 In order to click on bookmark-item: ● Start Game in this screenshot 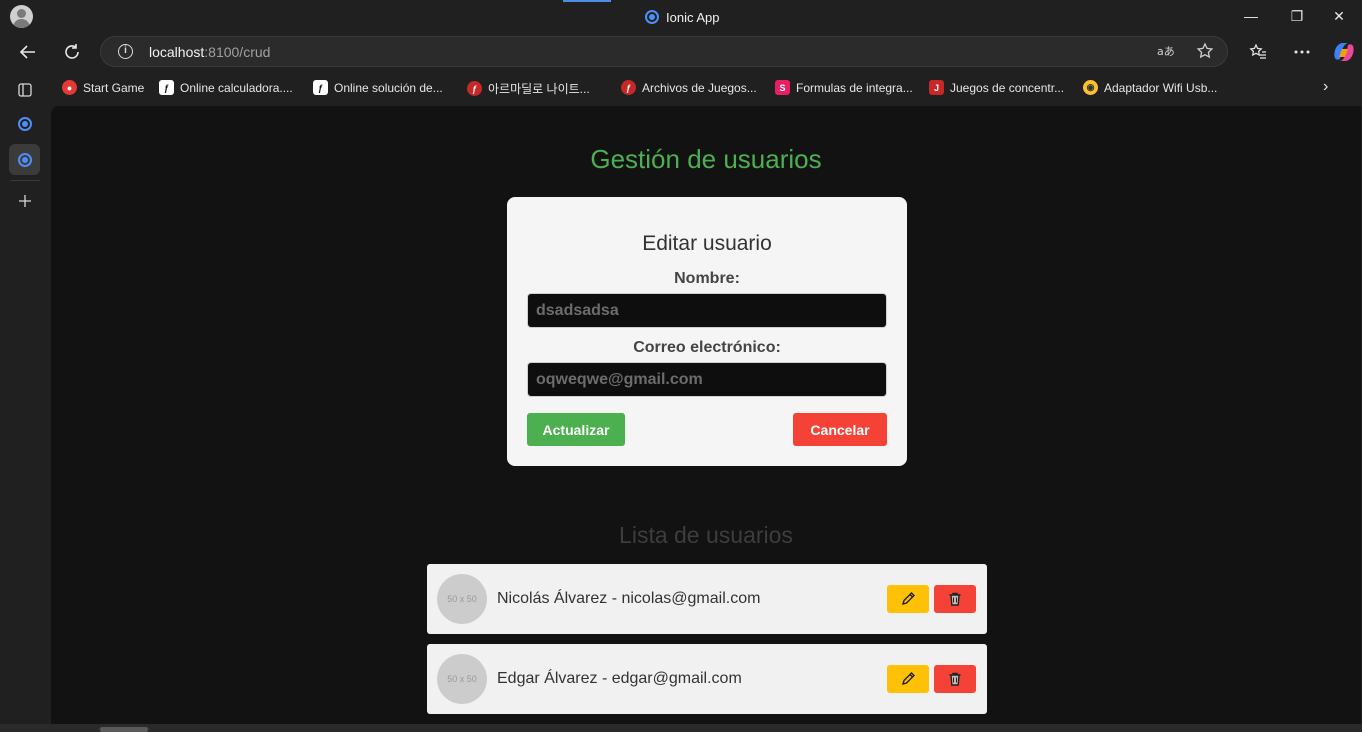, I will do `click(103, 87)`.